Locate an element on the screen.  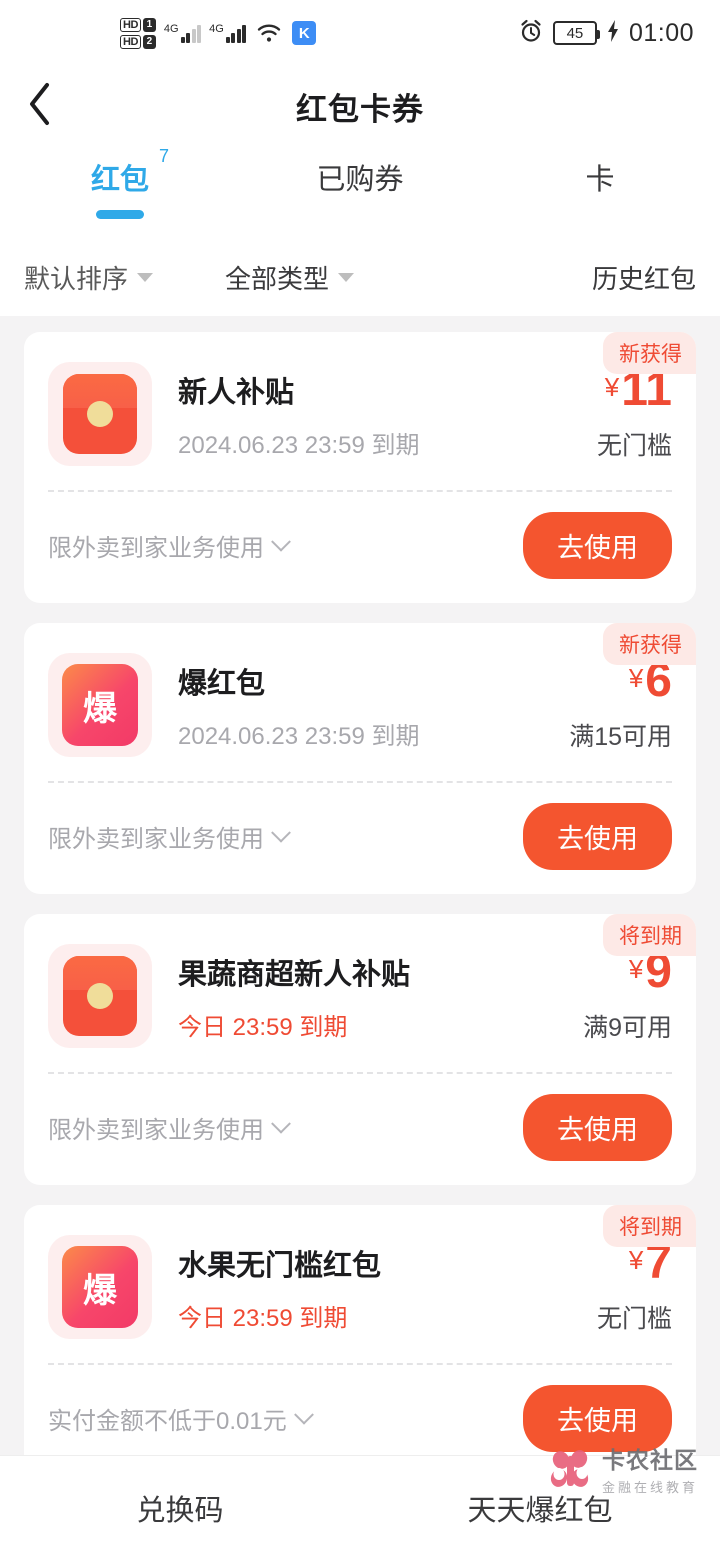
coupon-title: 果蔬商超新人补贴 is located at coordinates (294, 974).